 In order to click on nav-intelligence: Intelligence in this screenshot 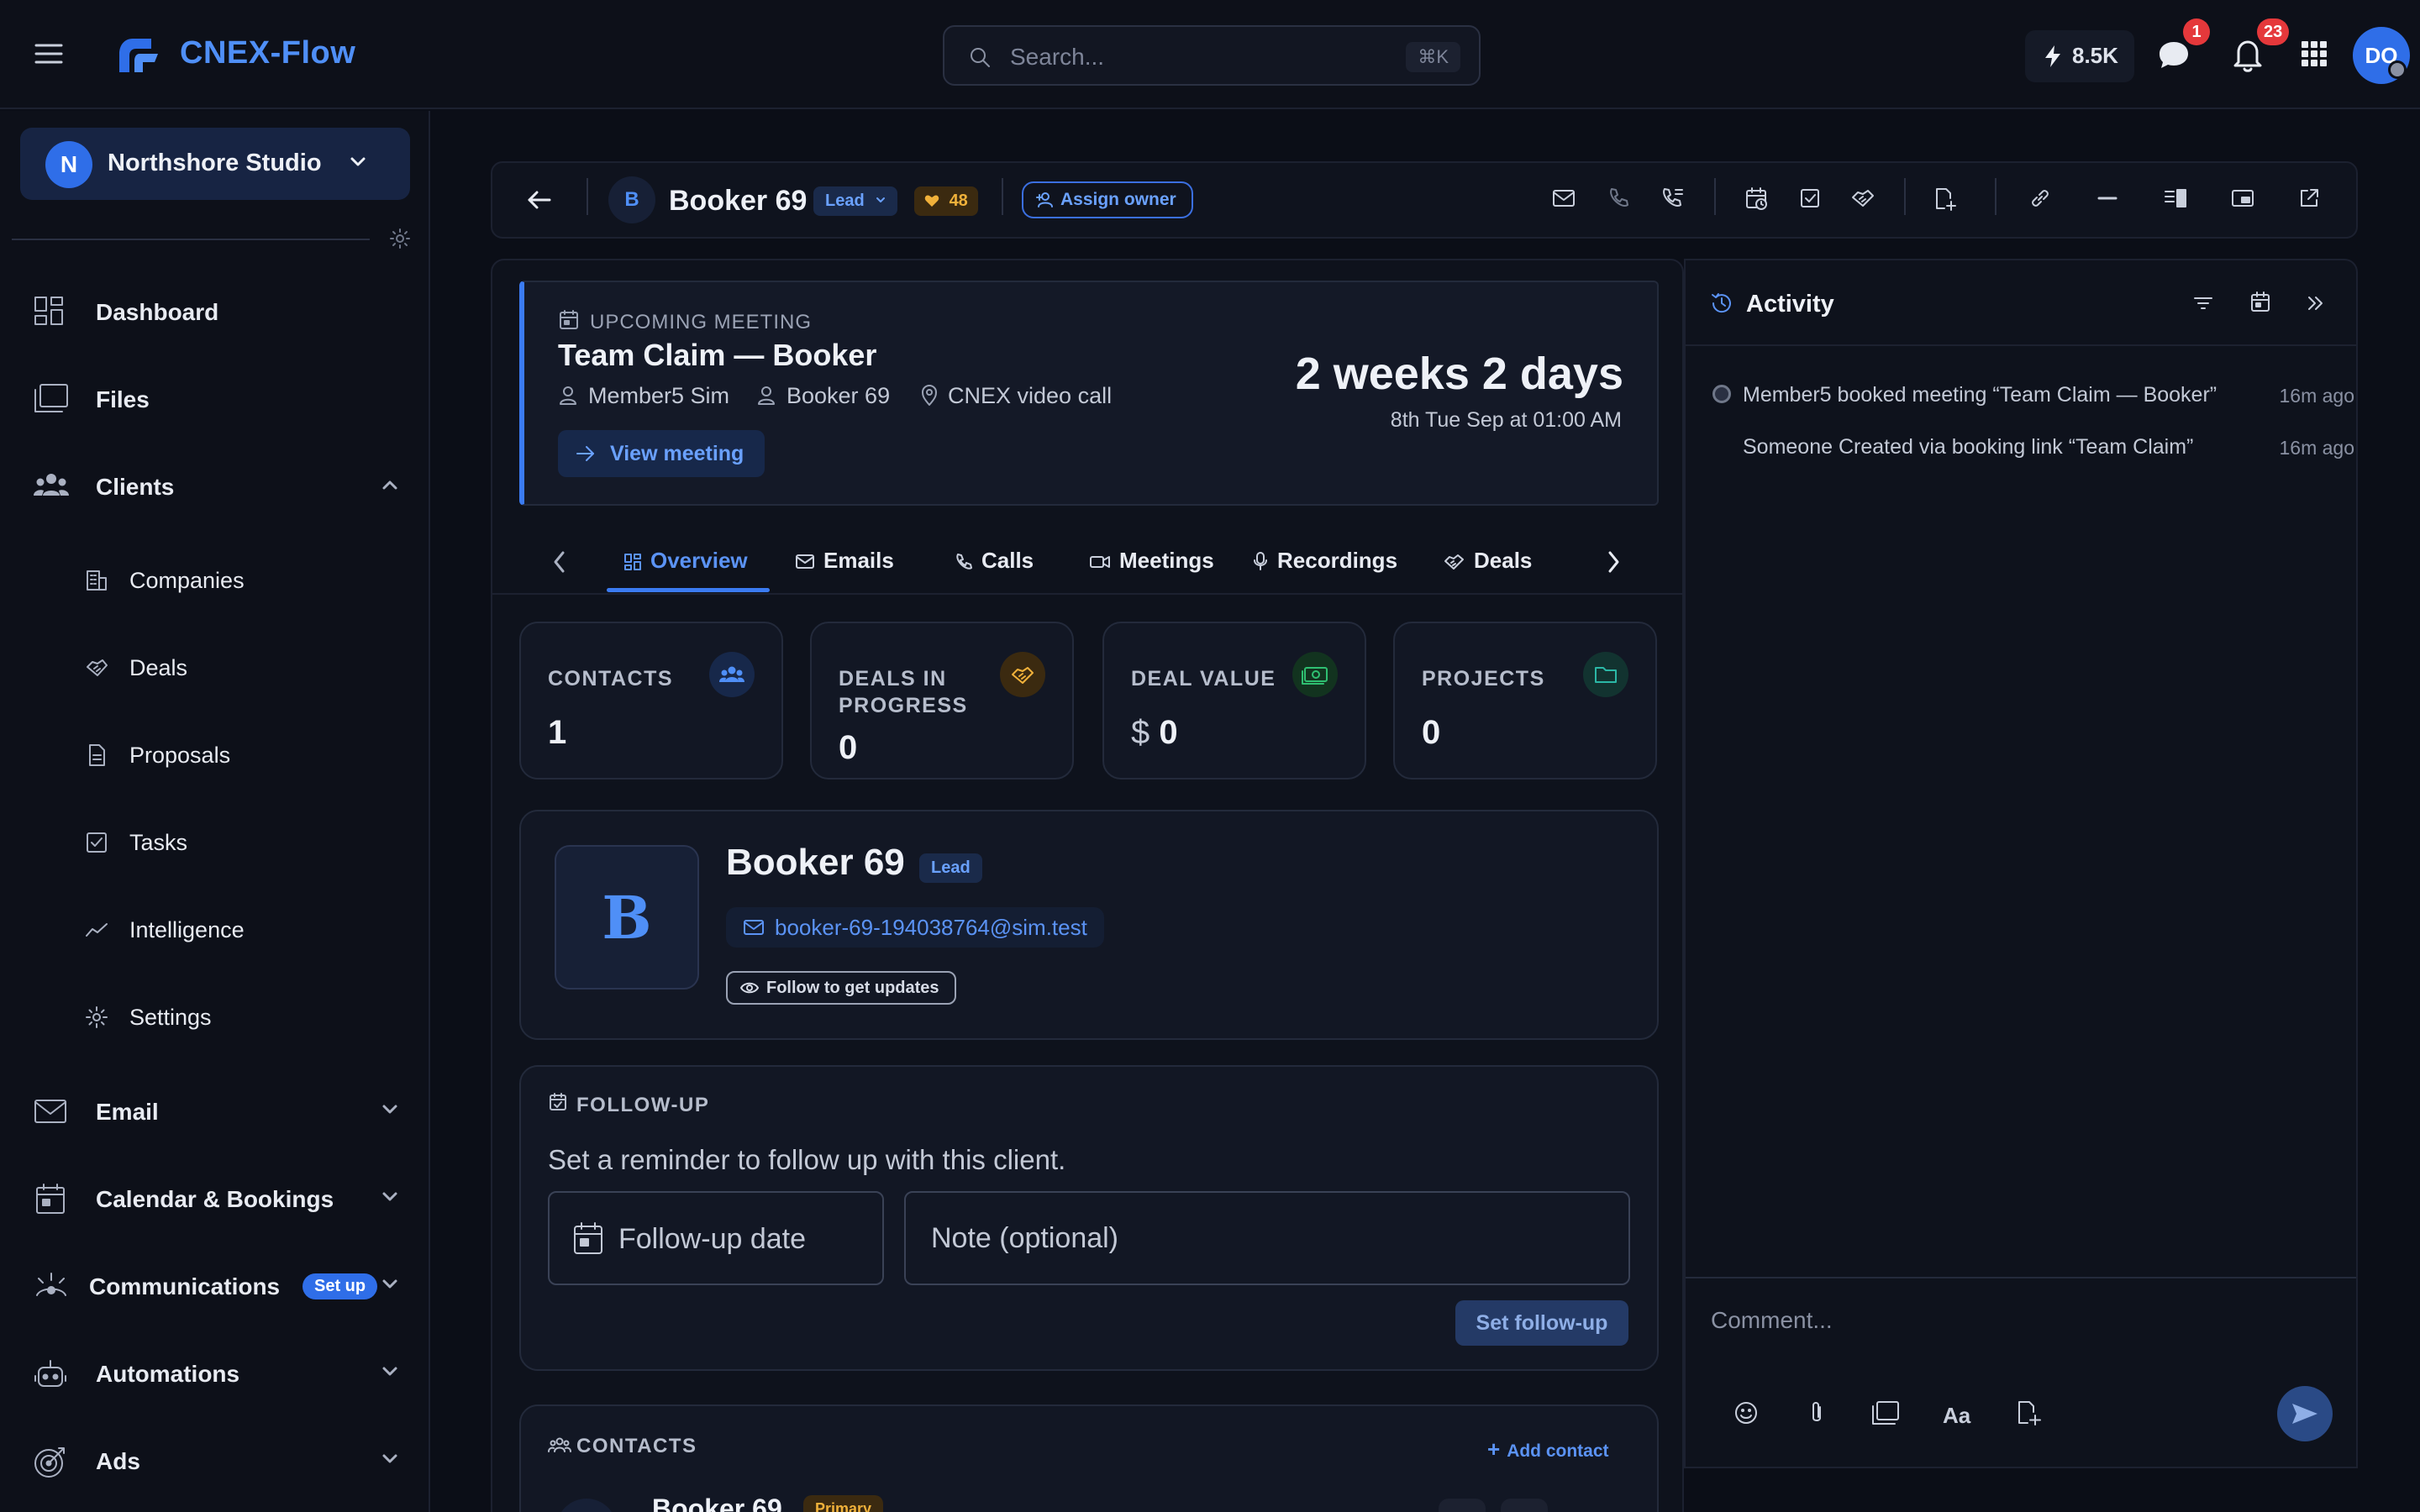, I will do `click(215, 930)`.